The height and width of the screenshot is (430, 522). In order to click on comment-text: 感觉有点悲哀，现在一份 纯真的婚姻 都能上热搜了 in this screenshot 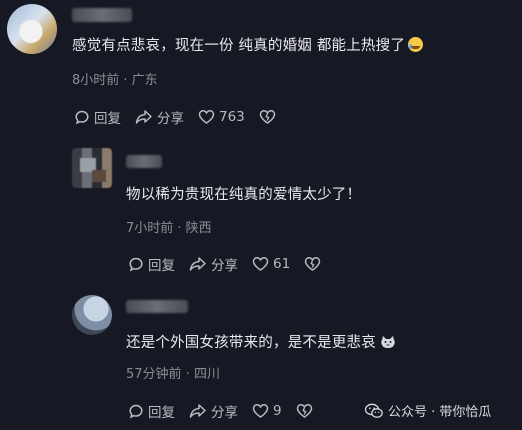, I will do `click(248, 44)`.